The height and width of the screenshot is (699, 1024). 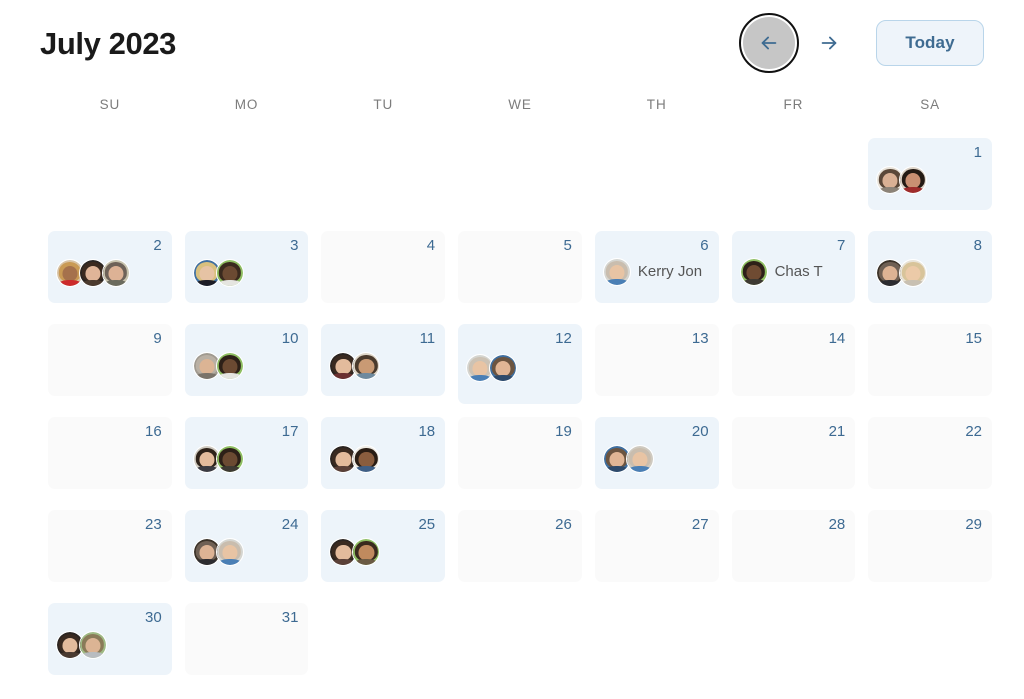 I want to click on day-cell-12: 12, so click(x=520, y=364).